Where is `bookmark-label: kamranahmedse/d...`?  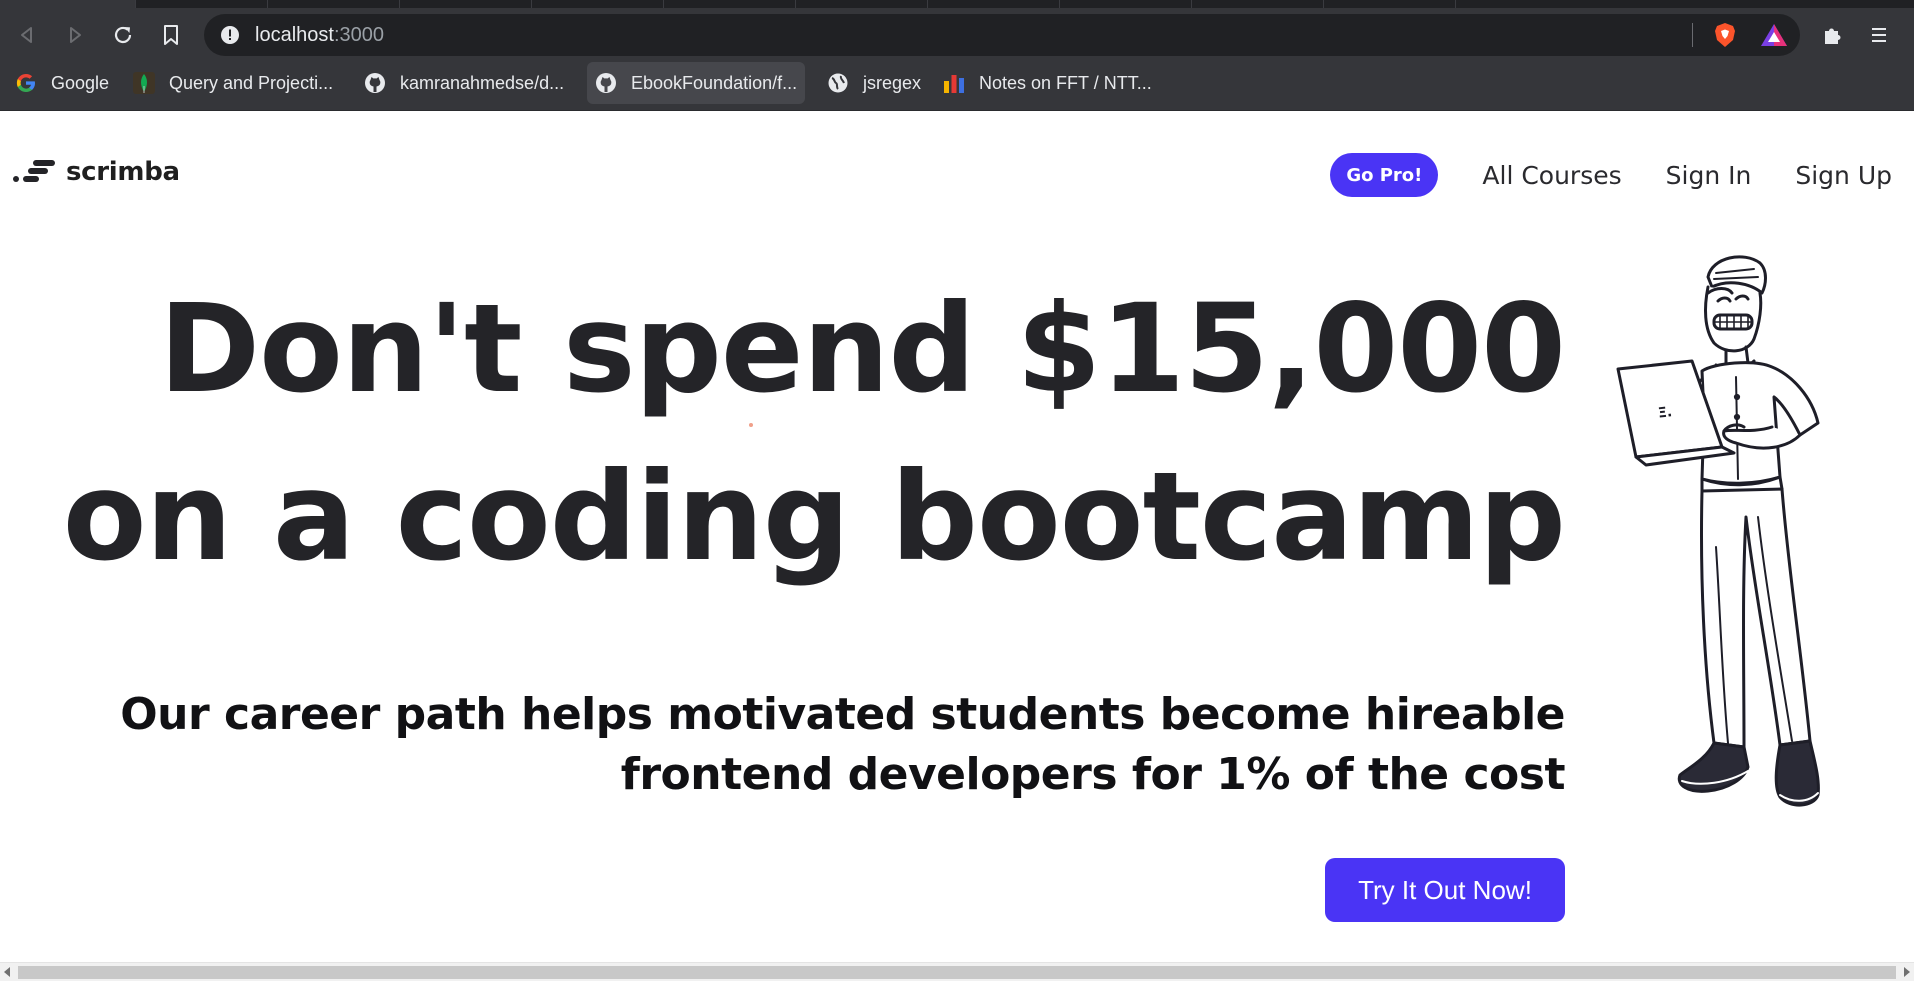 bookmark-label: kamranahmedse/d... is located at coordinates (482, 82).